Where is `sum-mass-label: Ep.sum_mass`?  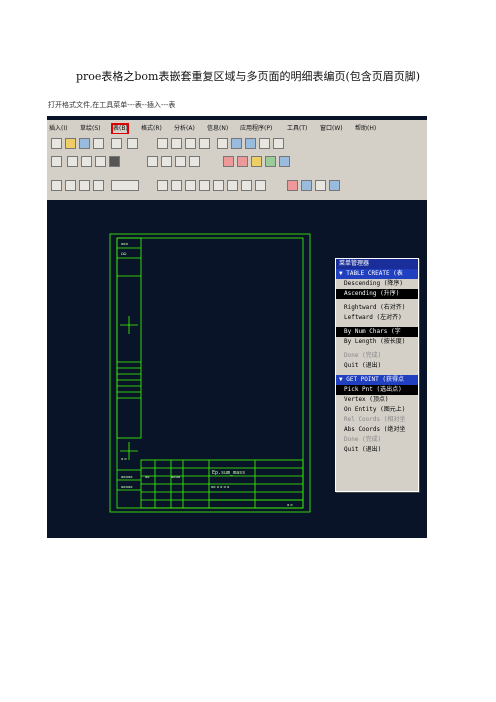 sum-mass-label: Ep.sum_mass is located at coordinates (228, 473).